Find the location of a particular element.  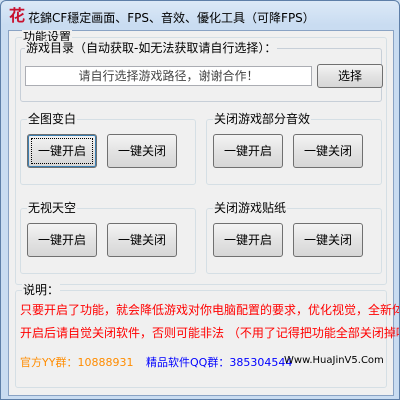

group-sound: 关闭游戏部分音效 一键开启 一键关闭 is located at coordinates (294, 148).